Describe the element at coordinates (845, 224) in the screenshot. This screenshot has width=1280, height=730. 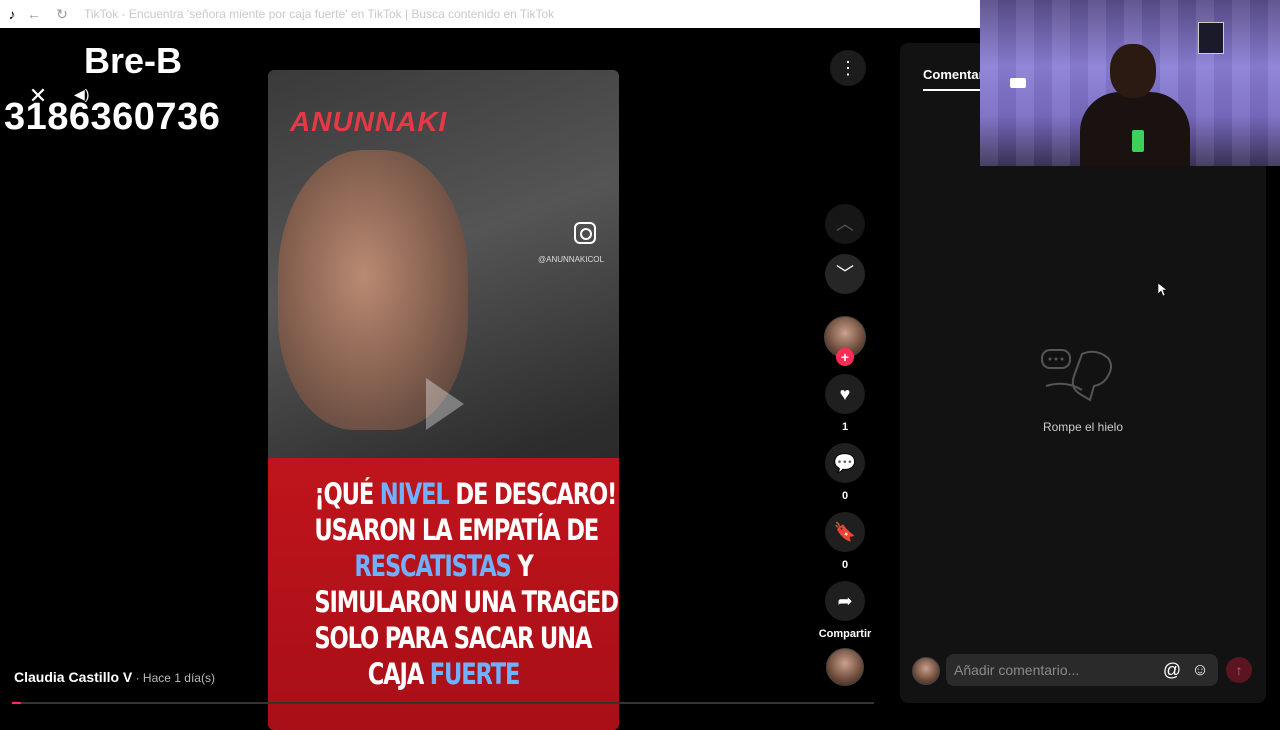
I see `previous-video-button: ︿` at that location.